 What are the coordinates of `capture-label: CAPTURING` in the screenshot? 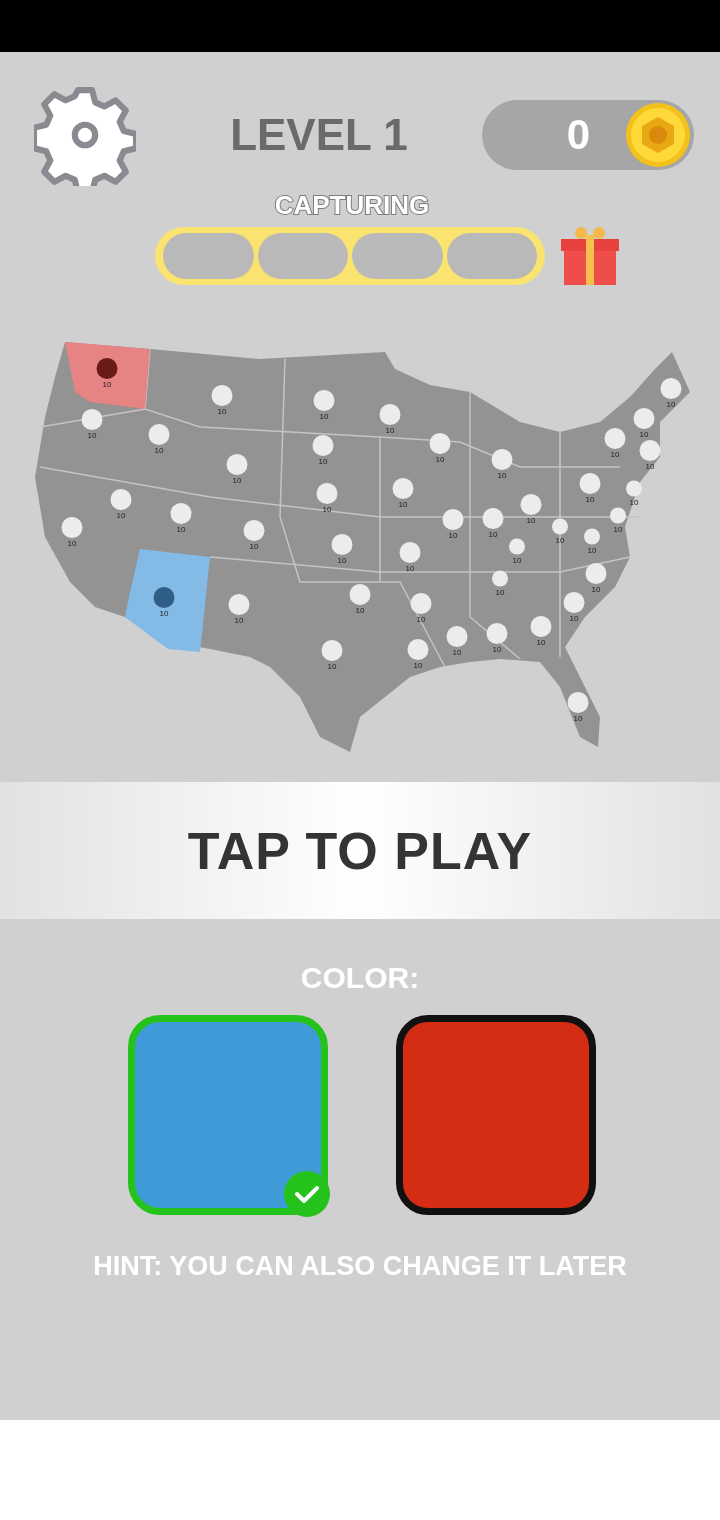 It's located at (352, 205).